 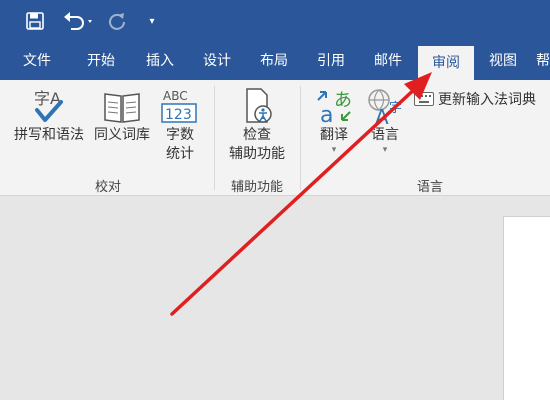 I want to click on language-label: 语言, so click(x=385, y=135).